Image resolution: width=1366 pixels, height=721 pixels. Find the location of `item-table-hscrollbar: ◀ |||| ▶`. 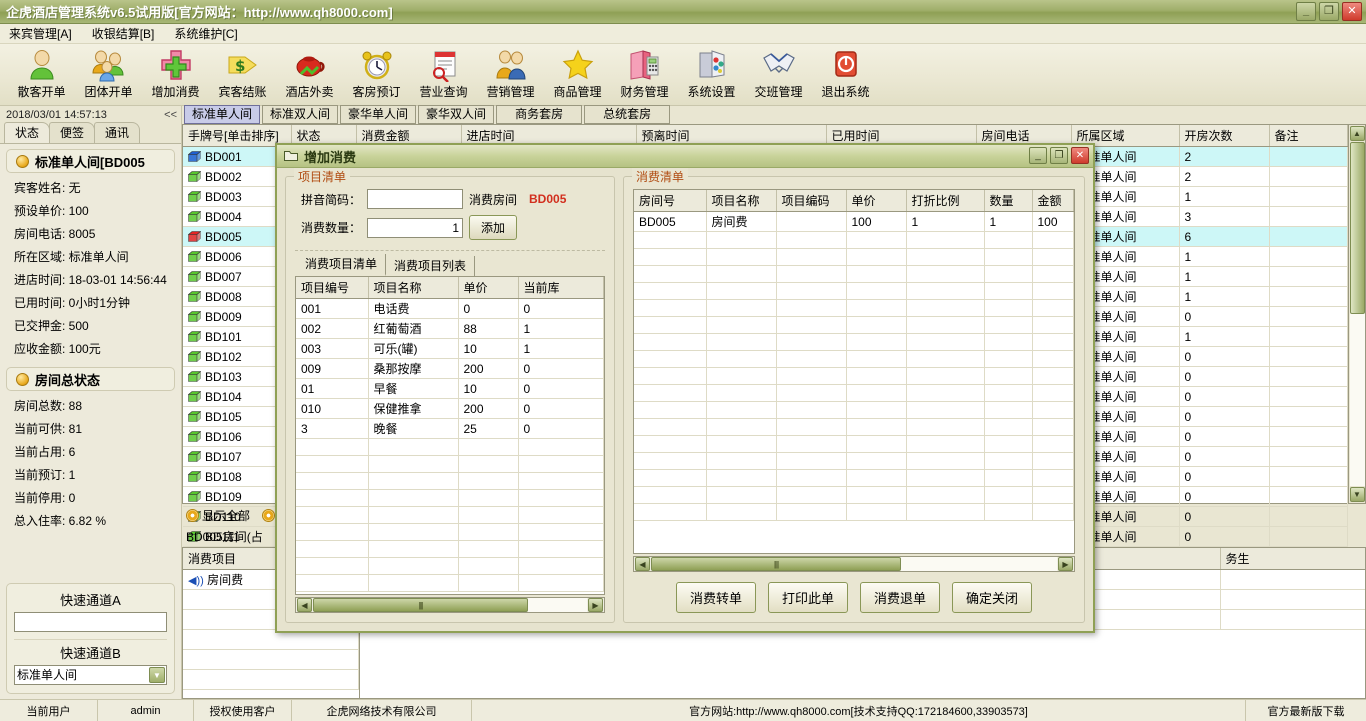

item-table-hscrollbar: ◀ |||| ▶ is located at coordinates (450, 605).